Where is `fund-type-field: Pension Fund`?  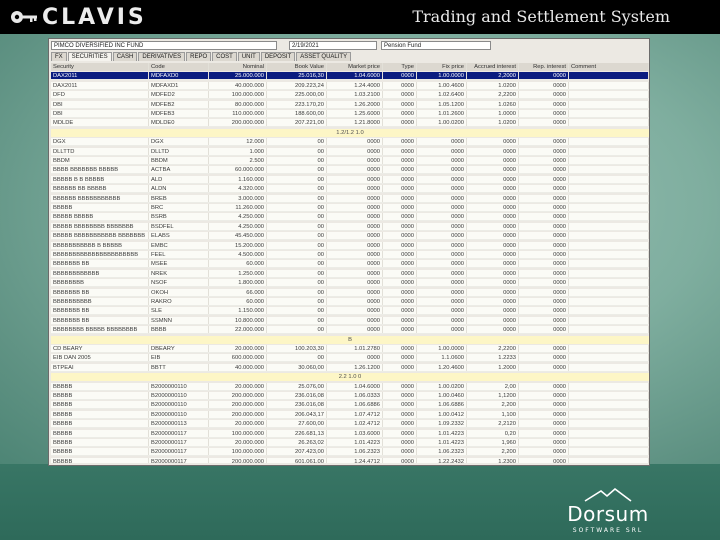 fund-type-field: Pension Fund is located at coordinates (436, 45).